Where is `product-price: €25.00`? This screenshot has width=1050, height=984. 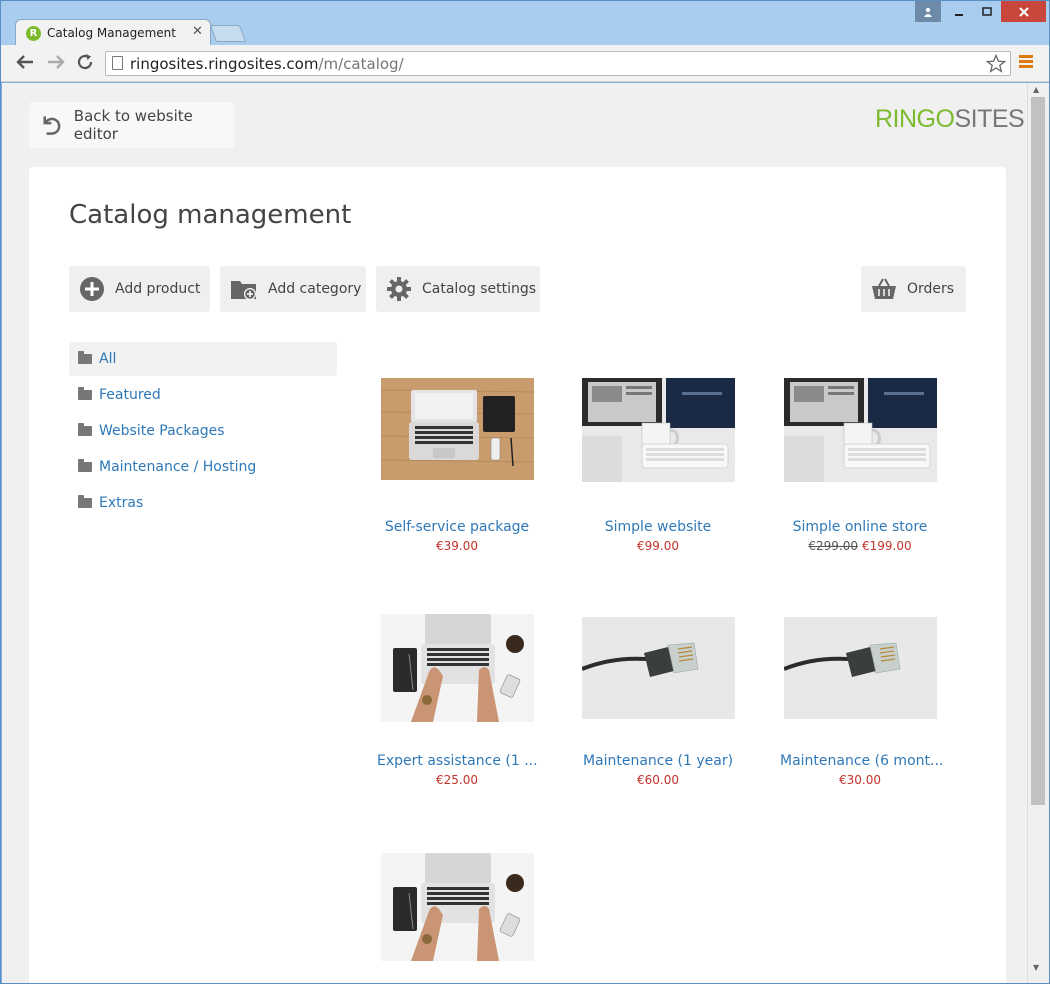
product-price: €25.00 is located at coordinates (457, 780).